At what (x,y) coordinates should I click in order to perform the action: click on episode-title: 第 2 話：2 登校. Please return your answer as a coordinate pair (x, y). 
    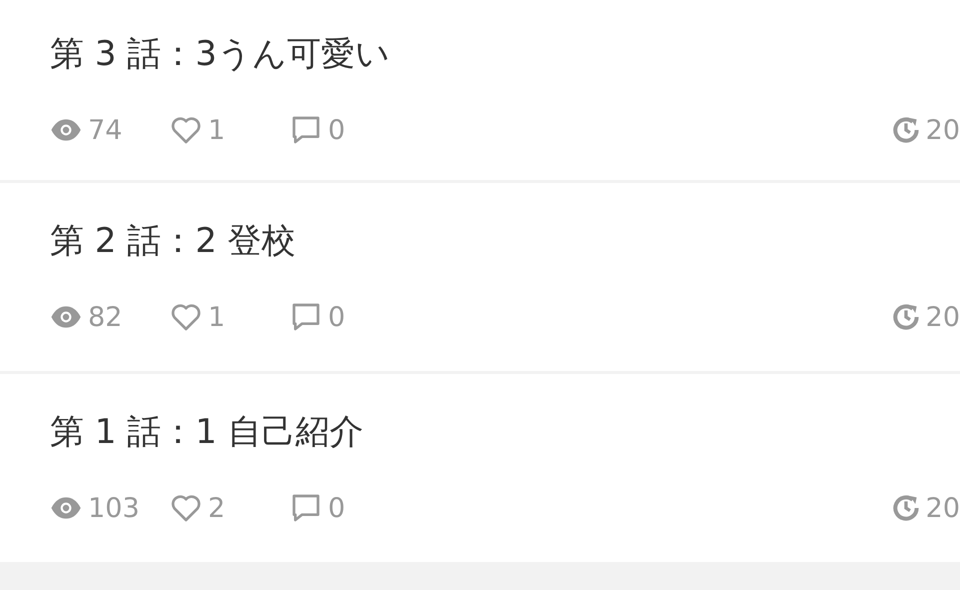
    Looking at the image, I should click on (173, 241).